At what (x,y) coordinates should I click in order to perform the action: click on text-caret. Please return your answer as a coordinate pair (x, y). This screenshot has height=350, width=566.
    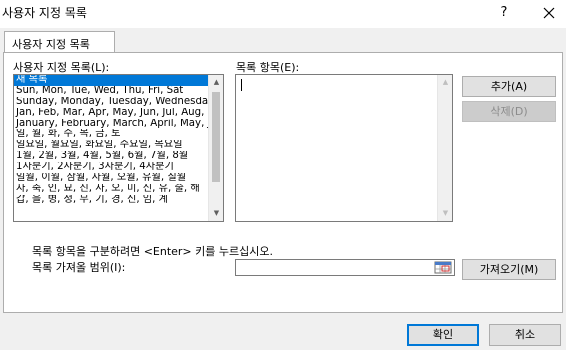
    Looking at the image, I should click on (241, 85).